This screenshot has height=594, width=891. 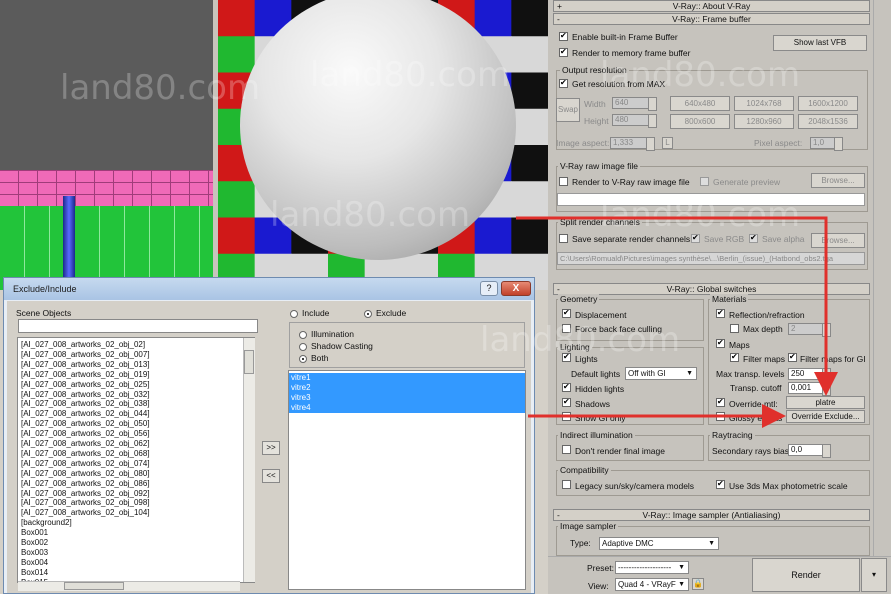 I want to click on photometric-scale-checkbox, so click(x=720, y=484).